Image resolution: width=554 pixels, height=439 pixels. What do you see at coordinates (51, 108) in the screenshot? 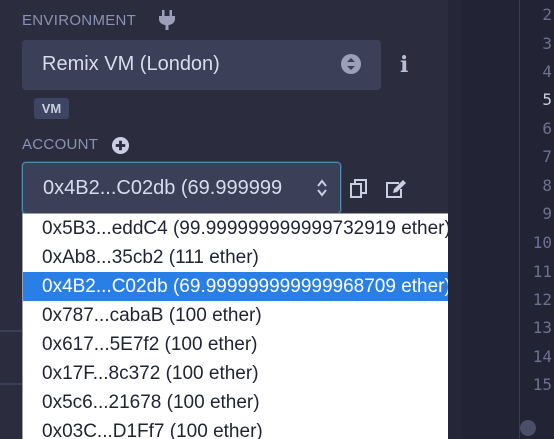
I see `vm-badge: VM` at bounding box center [51, 108].